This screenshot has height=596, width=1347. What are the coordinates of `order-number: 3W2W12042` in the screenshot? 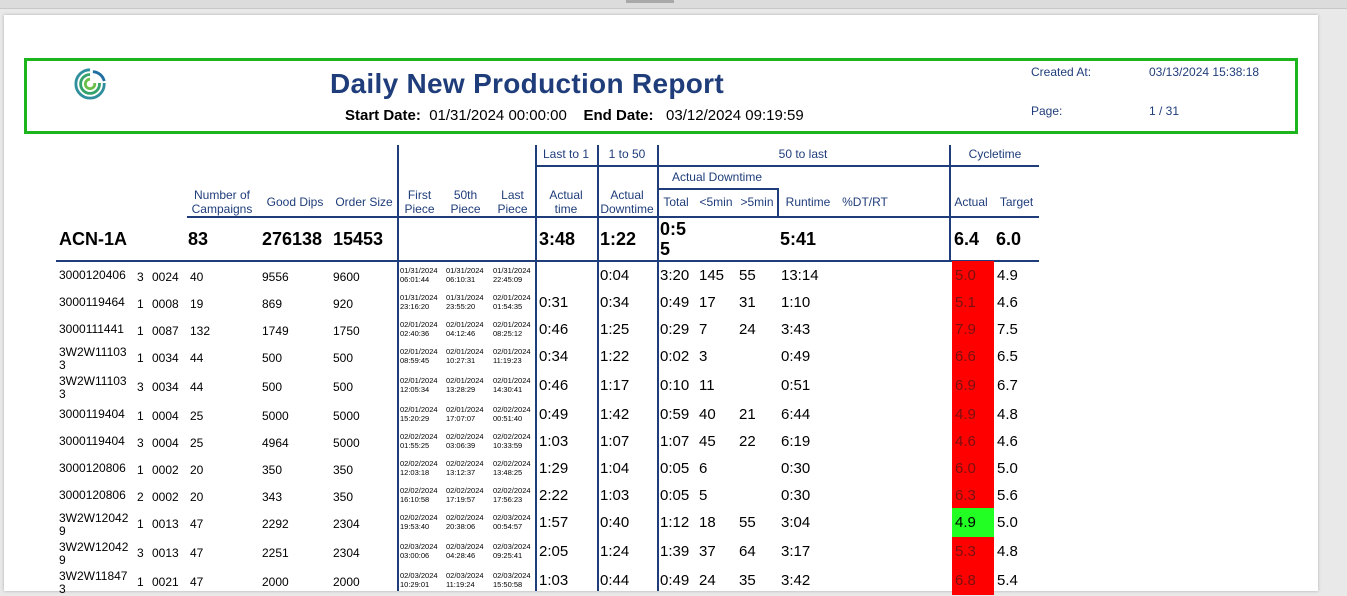 It's located at (94, 547).